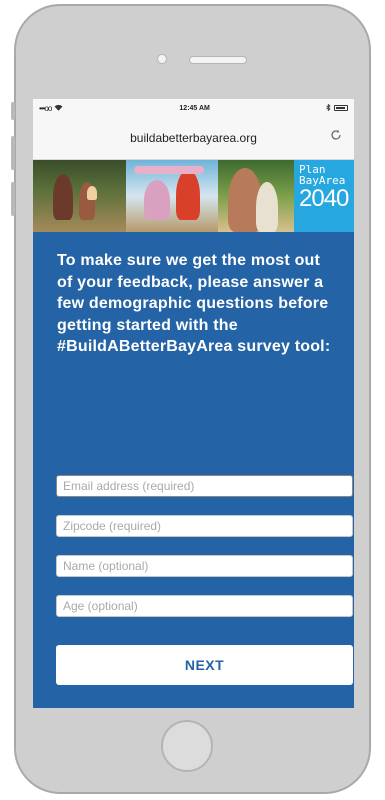  What do you see at coordinates (162, 59) in the screenshot?
I see `front-camera` at bounding box center [162, 59].